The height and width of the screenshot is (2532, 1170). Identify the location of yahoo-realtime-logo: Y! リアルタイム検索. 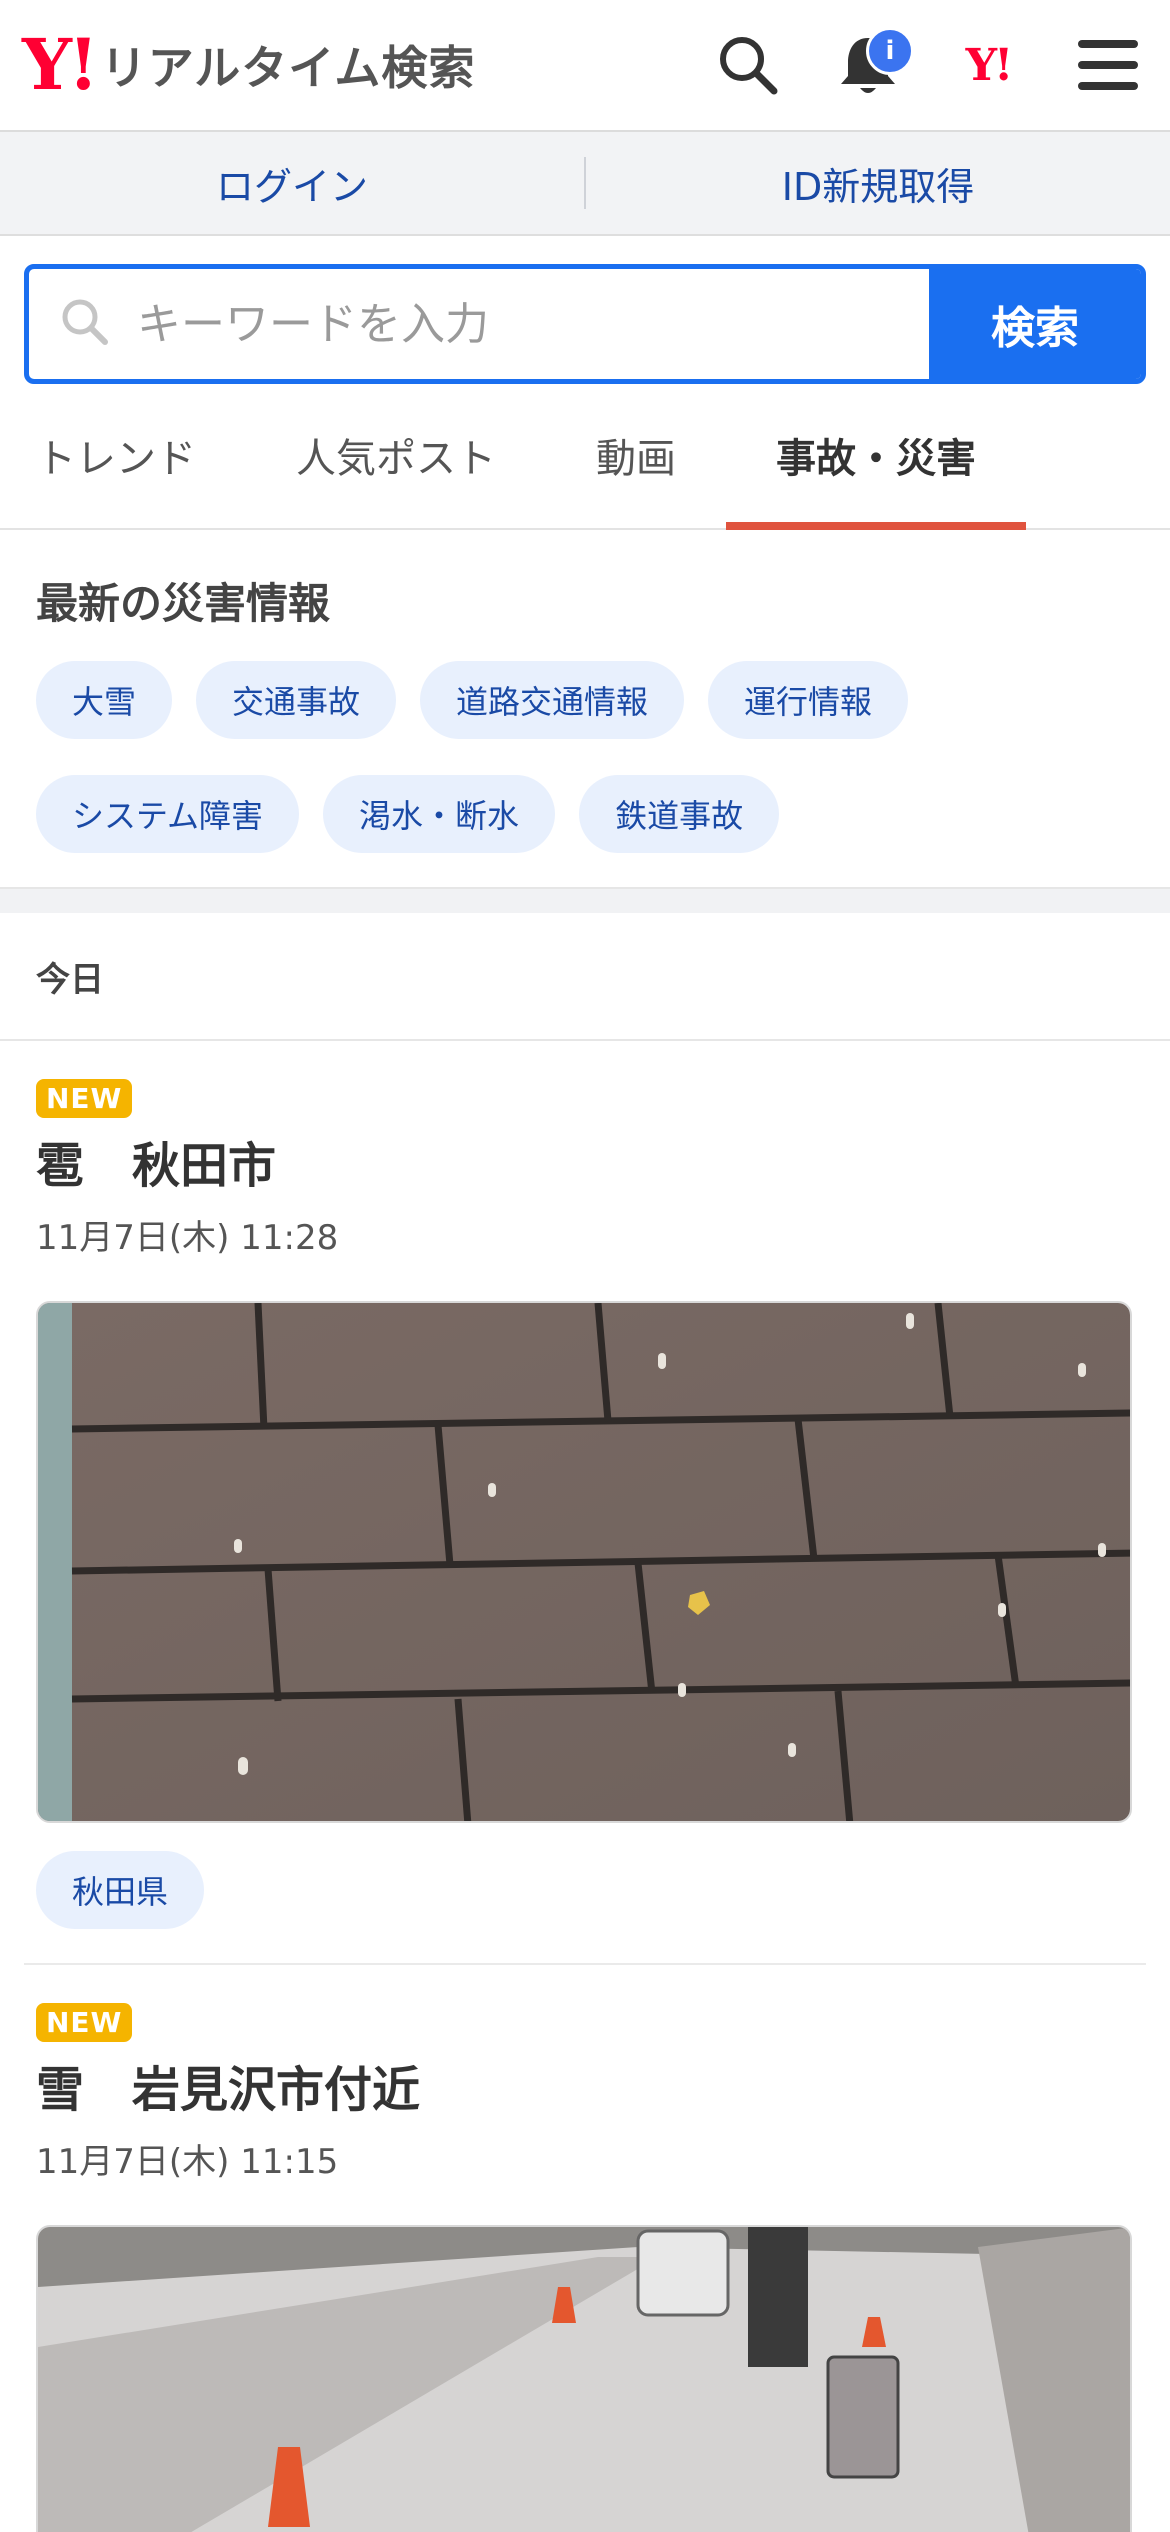
(248, 65).